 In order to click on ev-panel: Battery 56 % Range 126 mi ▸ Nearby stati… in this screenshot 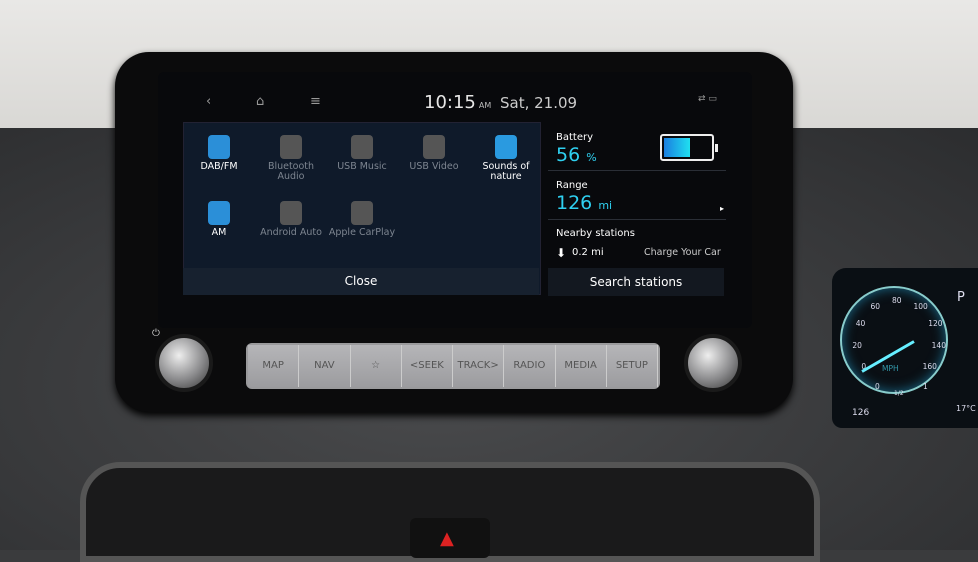, I will do `click(638, 209)`.